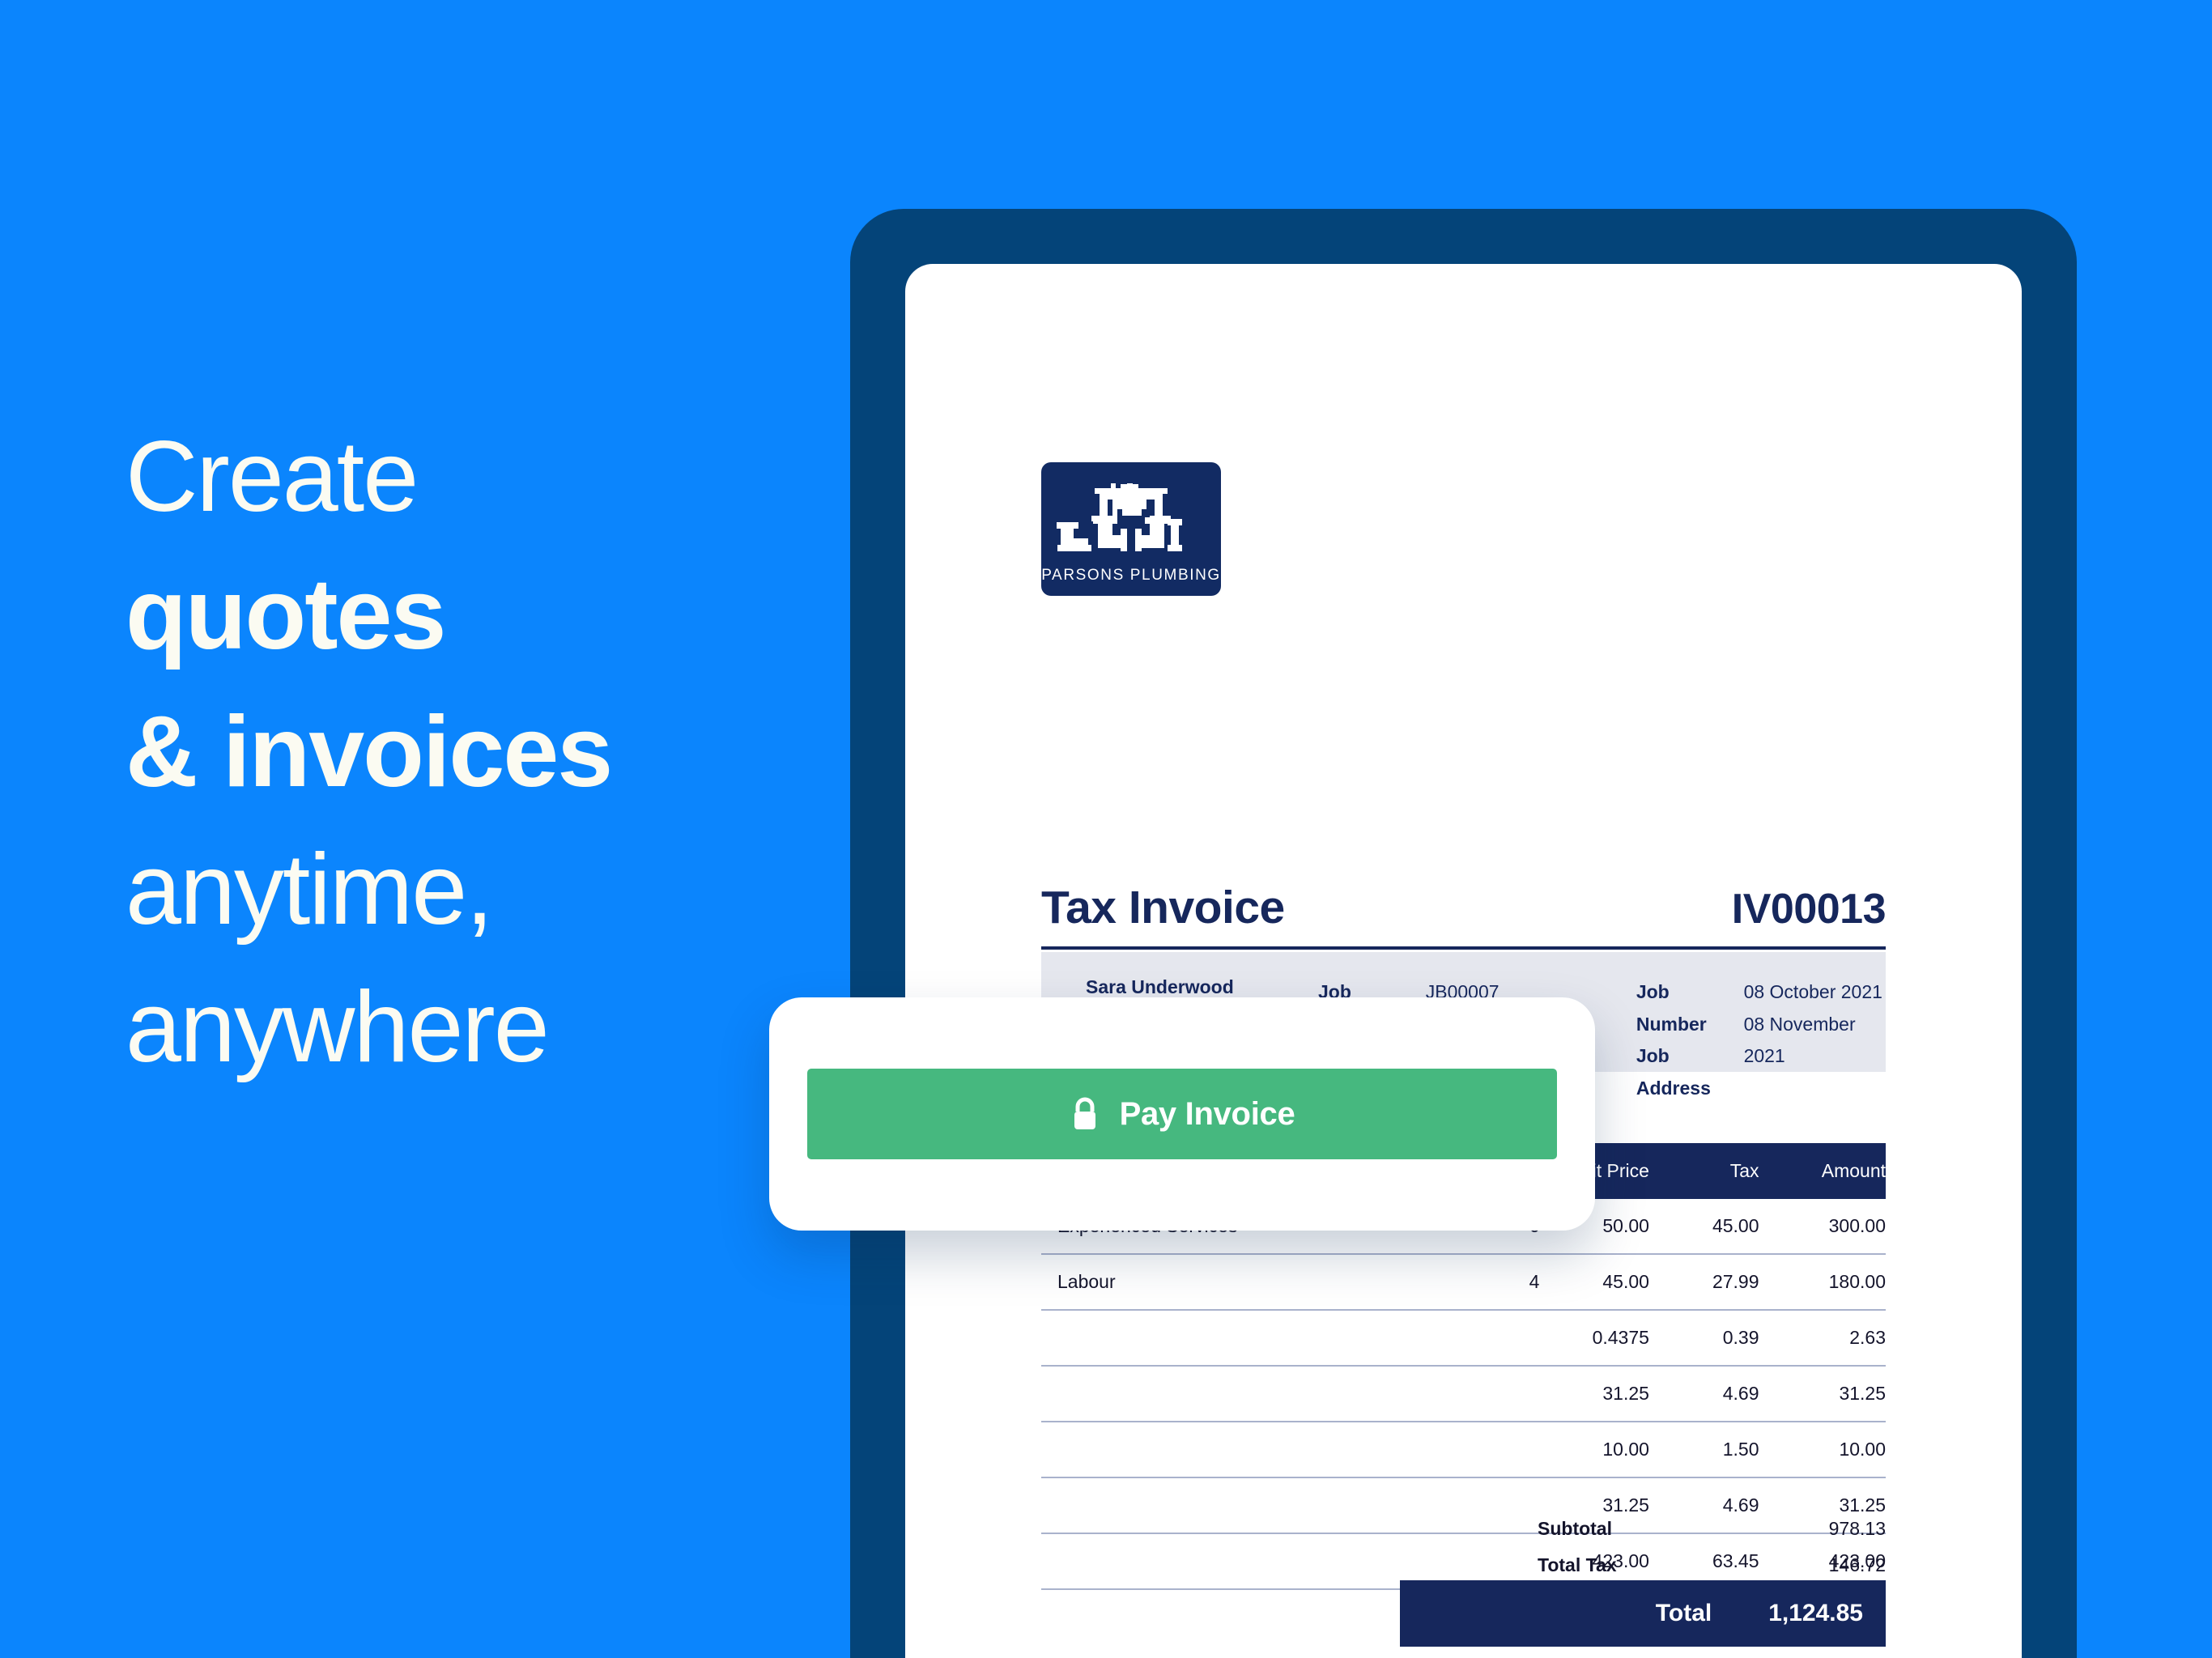 This screenshot has height=1658, width=2212. I want to click on title-divider, so click(1464, 948).